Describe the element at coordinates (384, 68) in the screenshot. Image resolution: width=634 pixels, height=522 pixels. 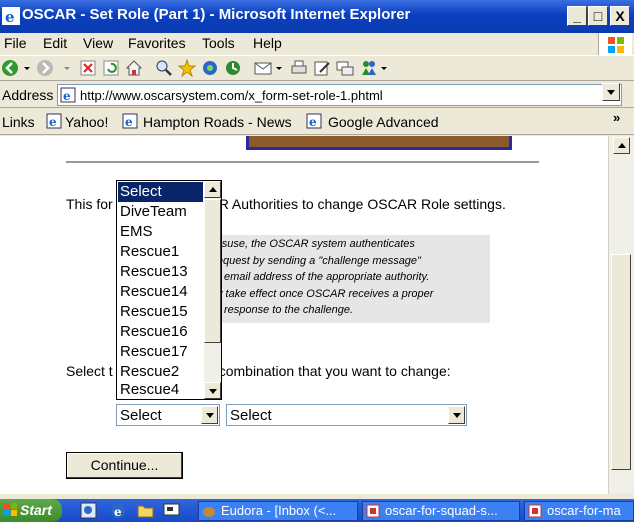
I see `messenger-dropdown-icon` at that location.